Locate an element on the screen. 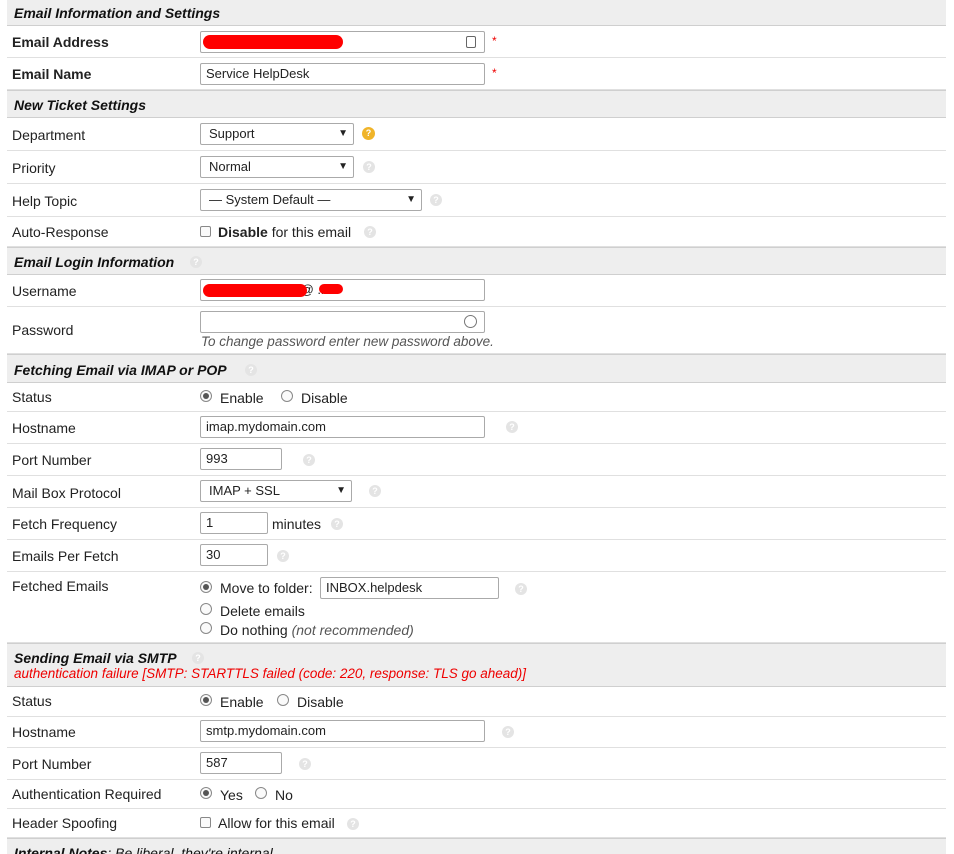 The image size is (954, 854). auth-yes-label: Yes is located at coordinates (231, 795).